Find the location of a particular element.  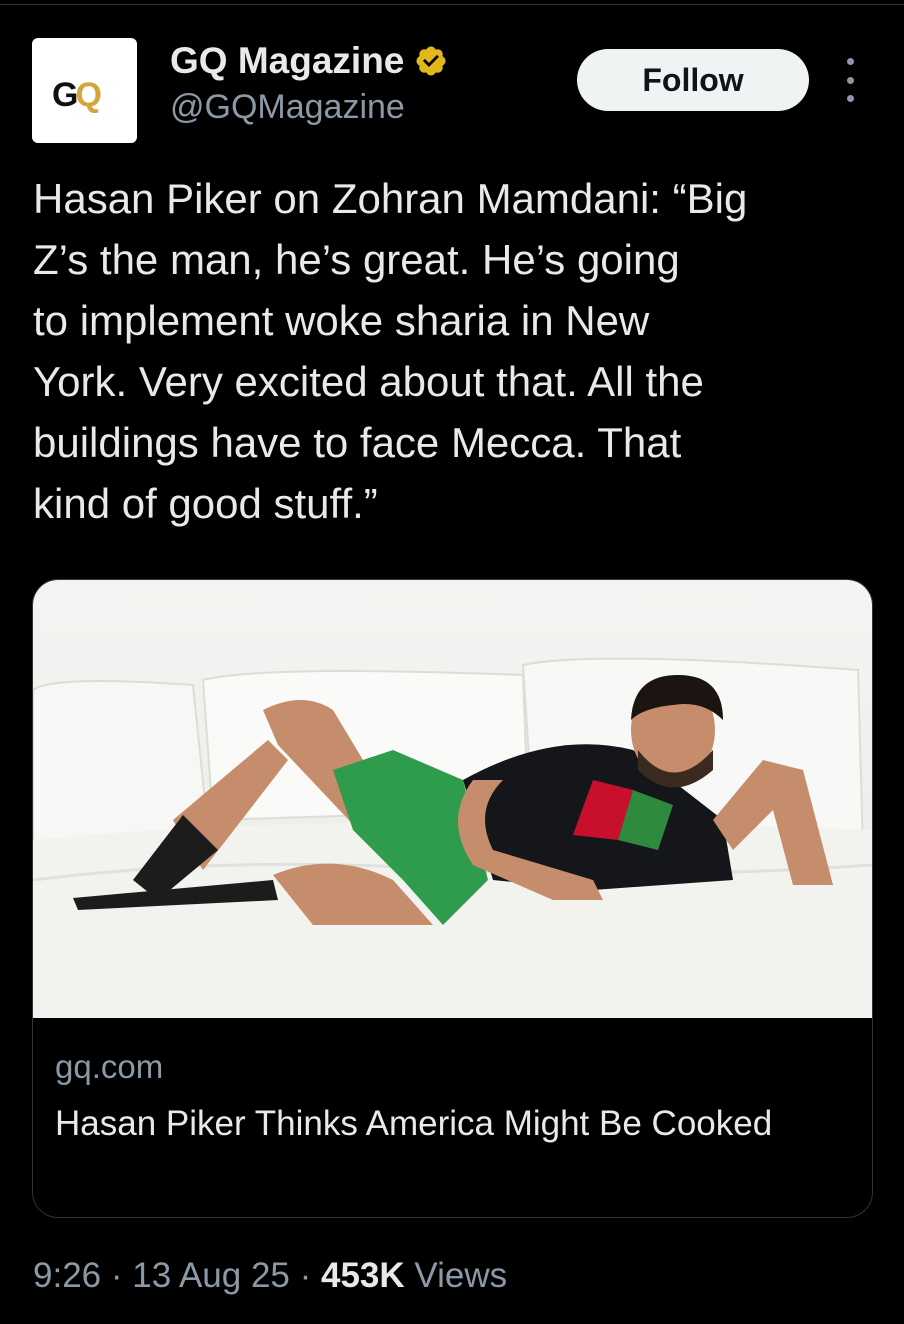

tweet-meta: 9:26 · 13 Aug 25 · 453K Views is located at coordinates (270, 1276).